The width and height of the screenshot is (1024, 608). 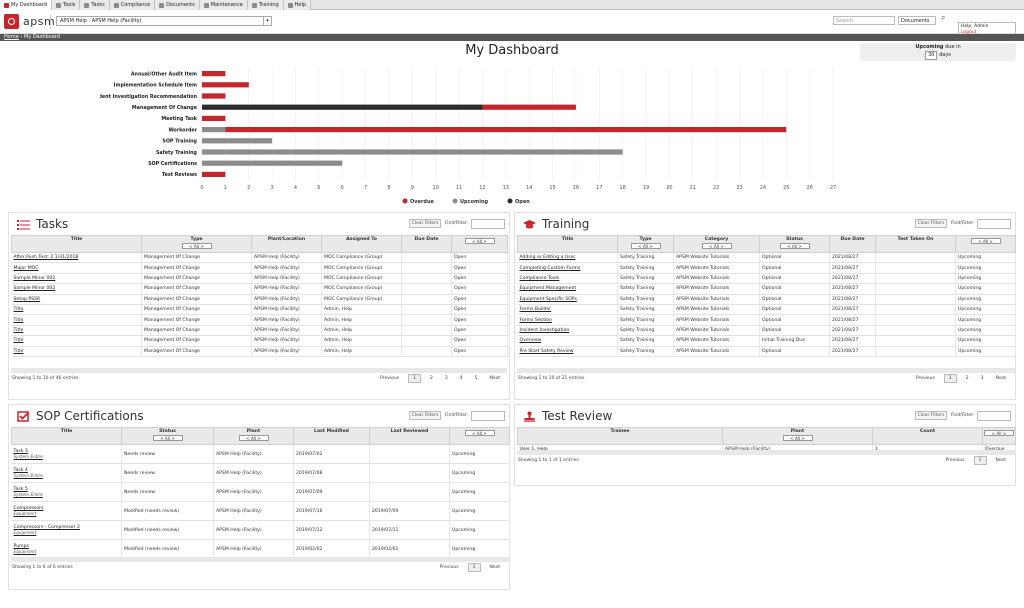 I want to click on row-title-link: Task 4 System Entire, so click(x=66, y=473).